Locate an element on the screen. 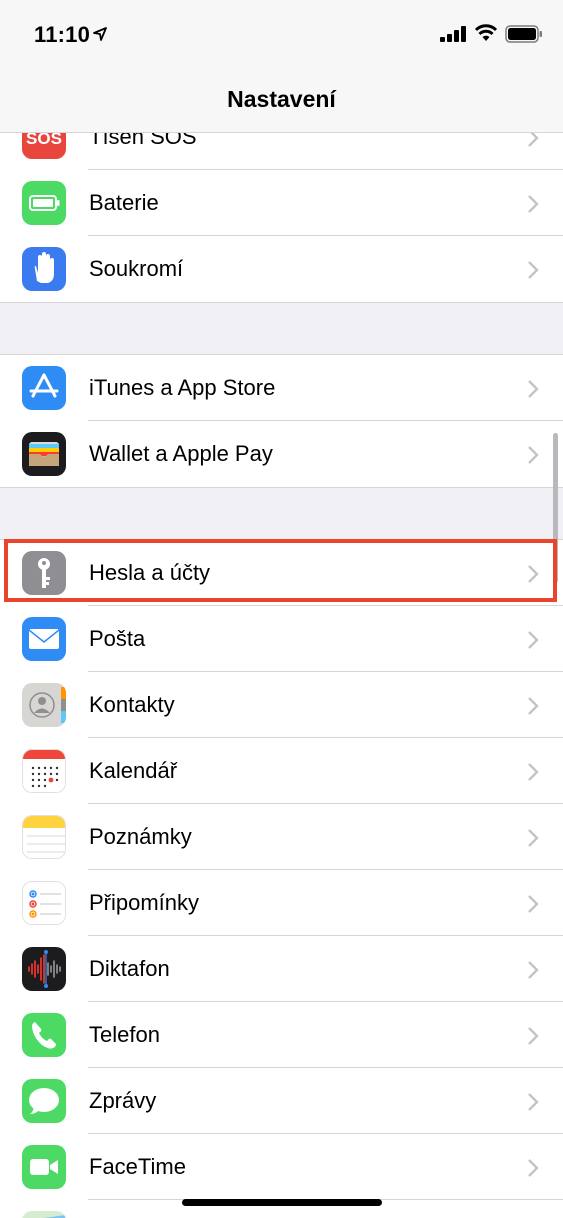 The height and width of the screenshot is (1218, 563). facetime-icon is located at coordinates (44, 1167).